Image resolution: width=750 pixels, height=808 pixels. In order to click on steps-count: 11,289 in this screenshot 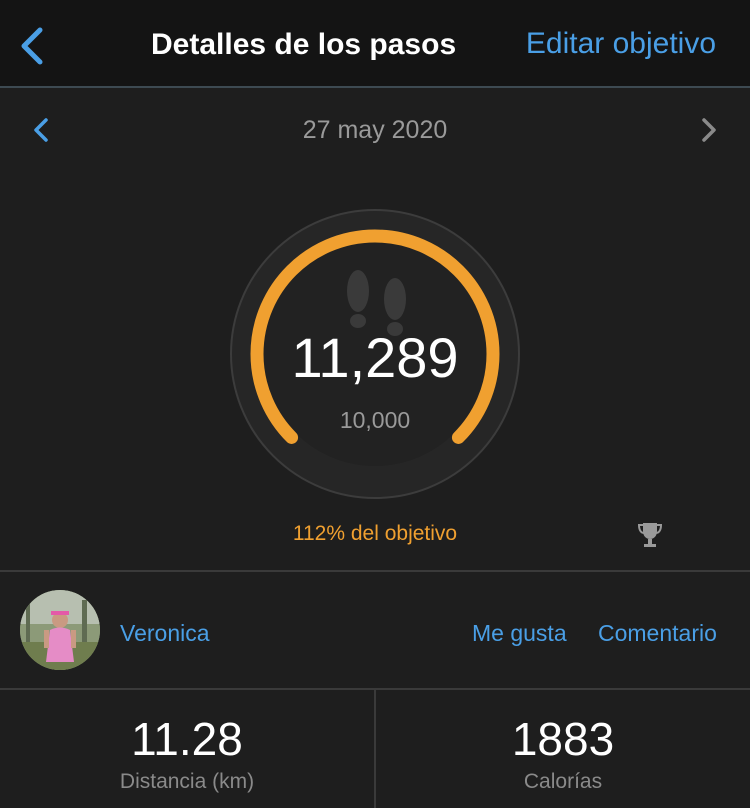, I will do `click(375, 357)`.